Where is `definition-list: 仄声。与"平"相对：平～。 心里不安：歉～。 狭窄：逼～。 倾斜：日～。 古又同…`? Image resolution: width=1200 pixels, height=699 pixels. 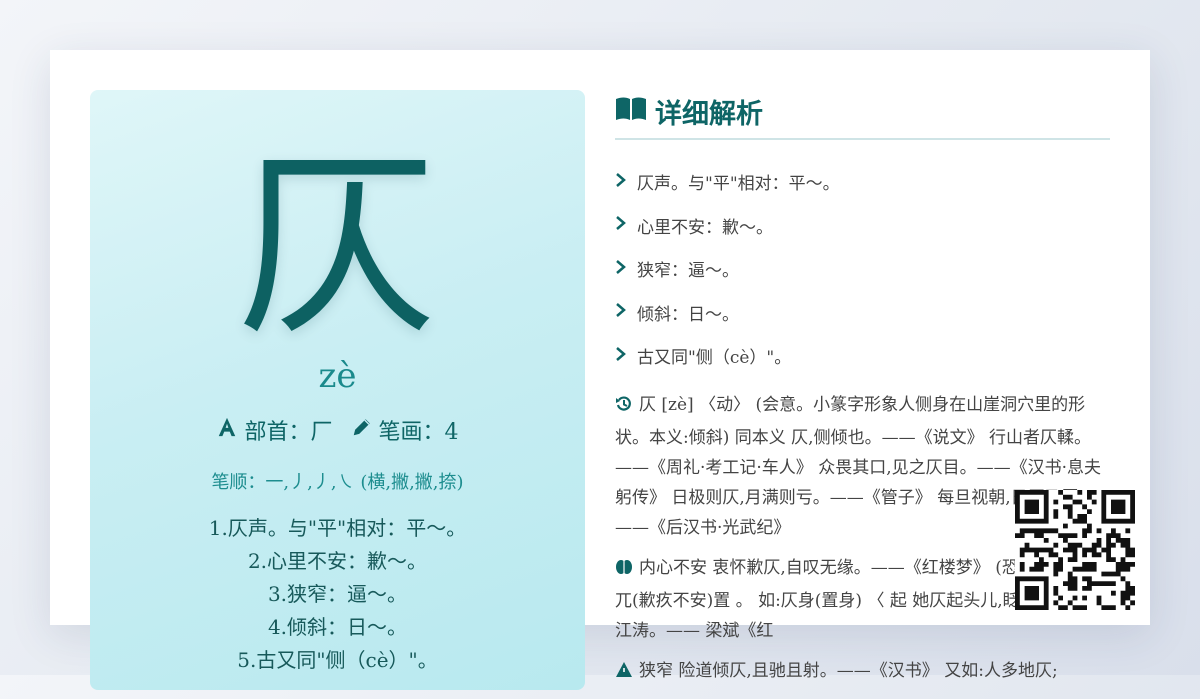 definition-list: 仄声。与"平"相对：平～。 心里不安：歉～。 狭窄：逼～。 倾斜：日～。 古又同… is located at coordinates (862, 269).